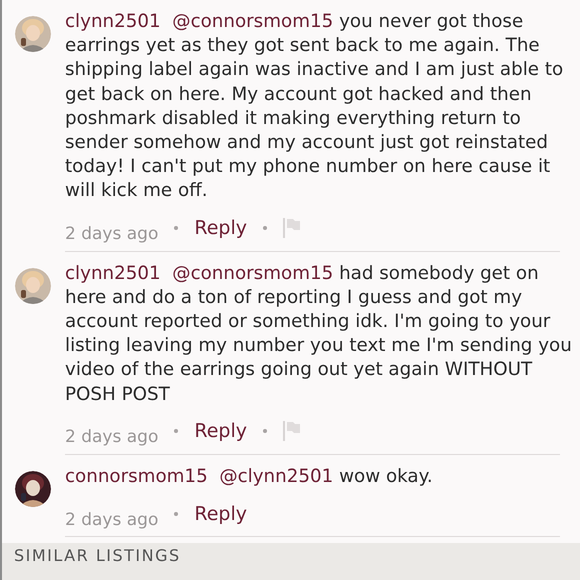  What do you see at coordinates (276, 476) in the screenshot?
I see `mention-link: @clynn2501` at bounding box center [276, 476].